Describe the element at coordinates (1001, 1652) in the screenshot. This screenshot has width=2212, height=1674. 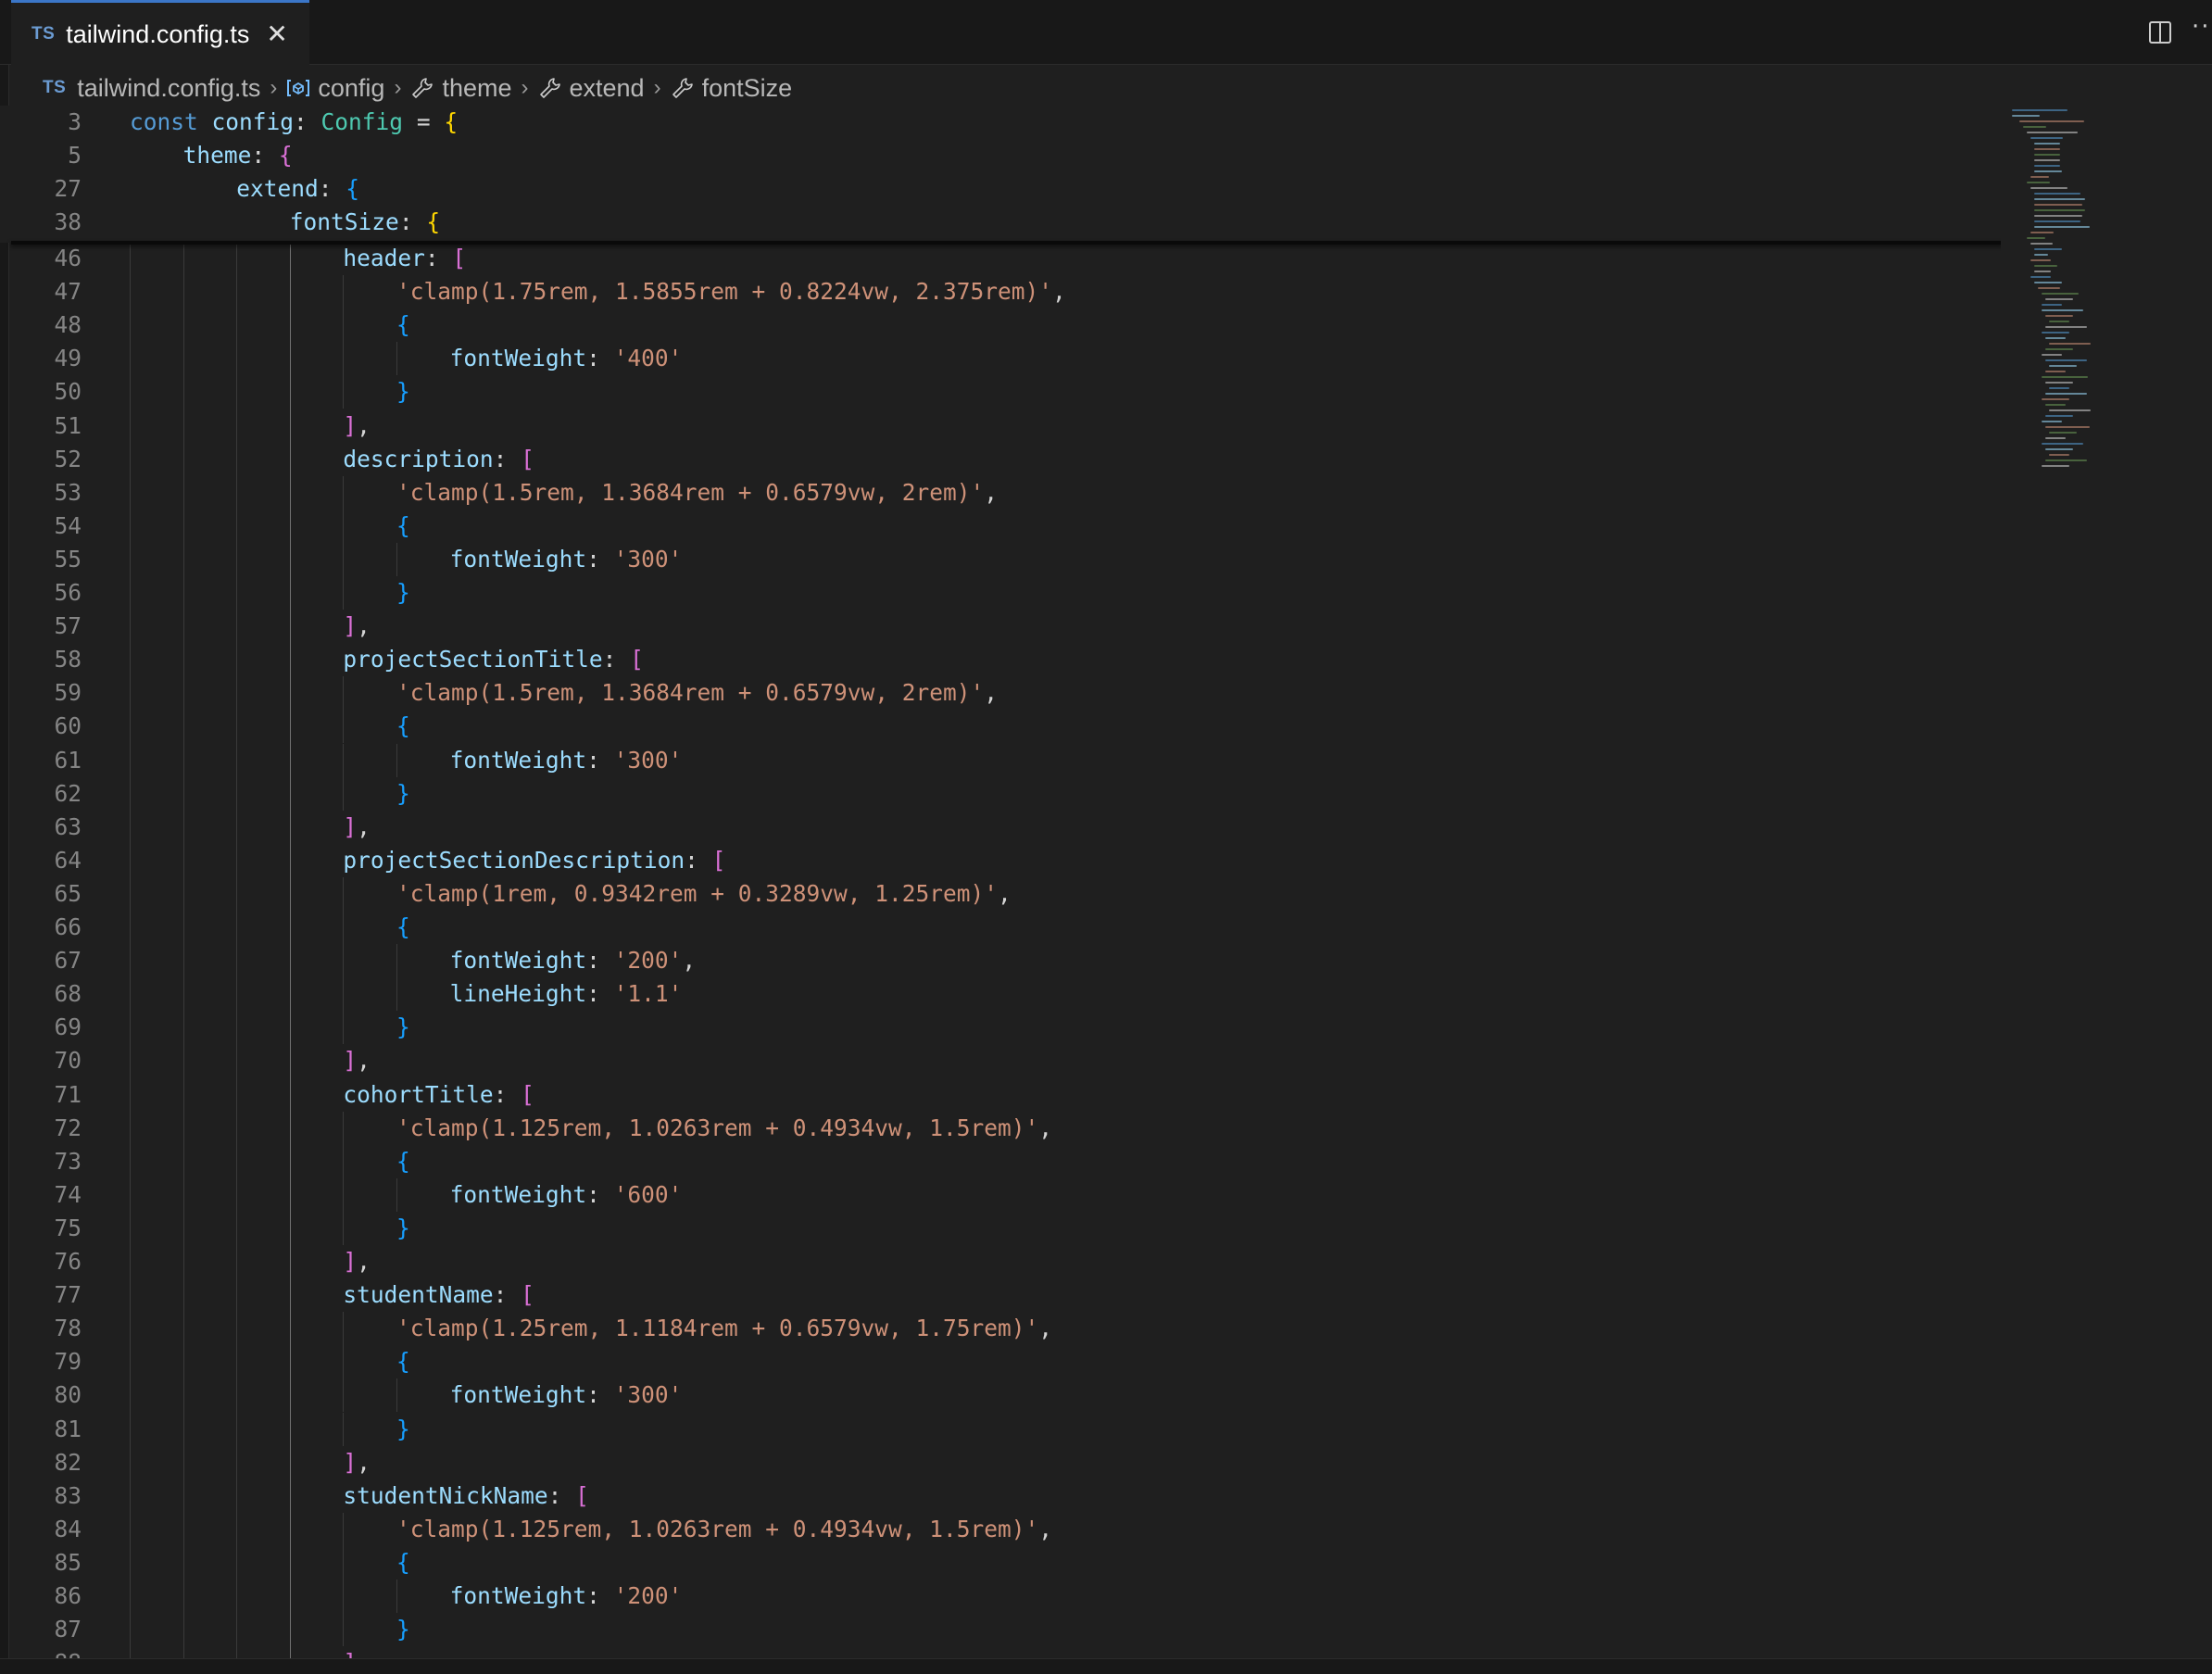
I see `code-line: 88]` at that location.